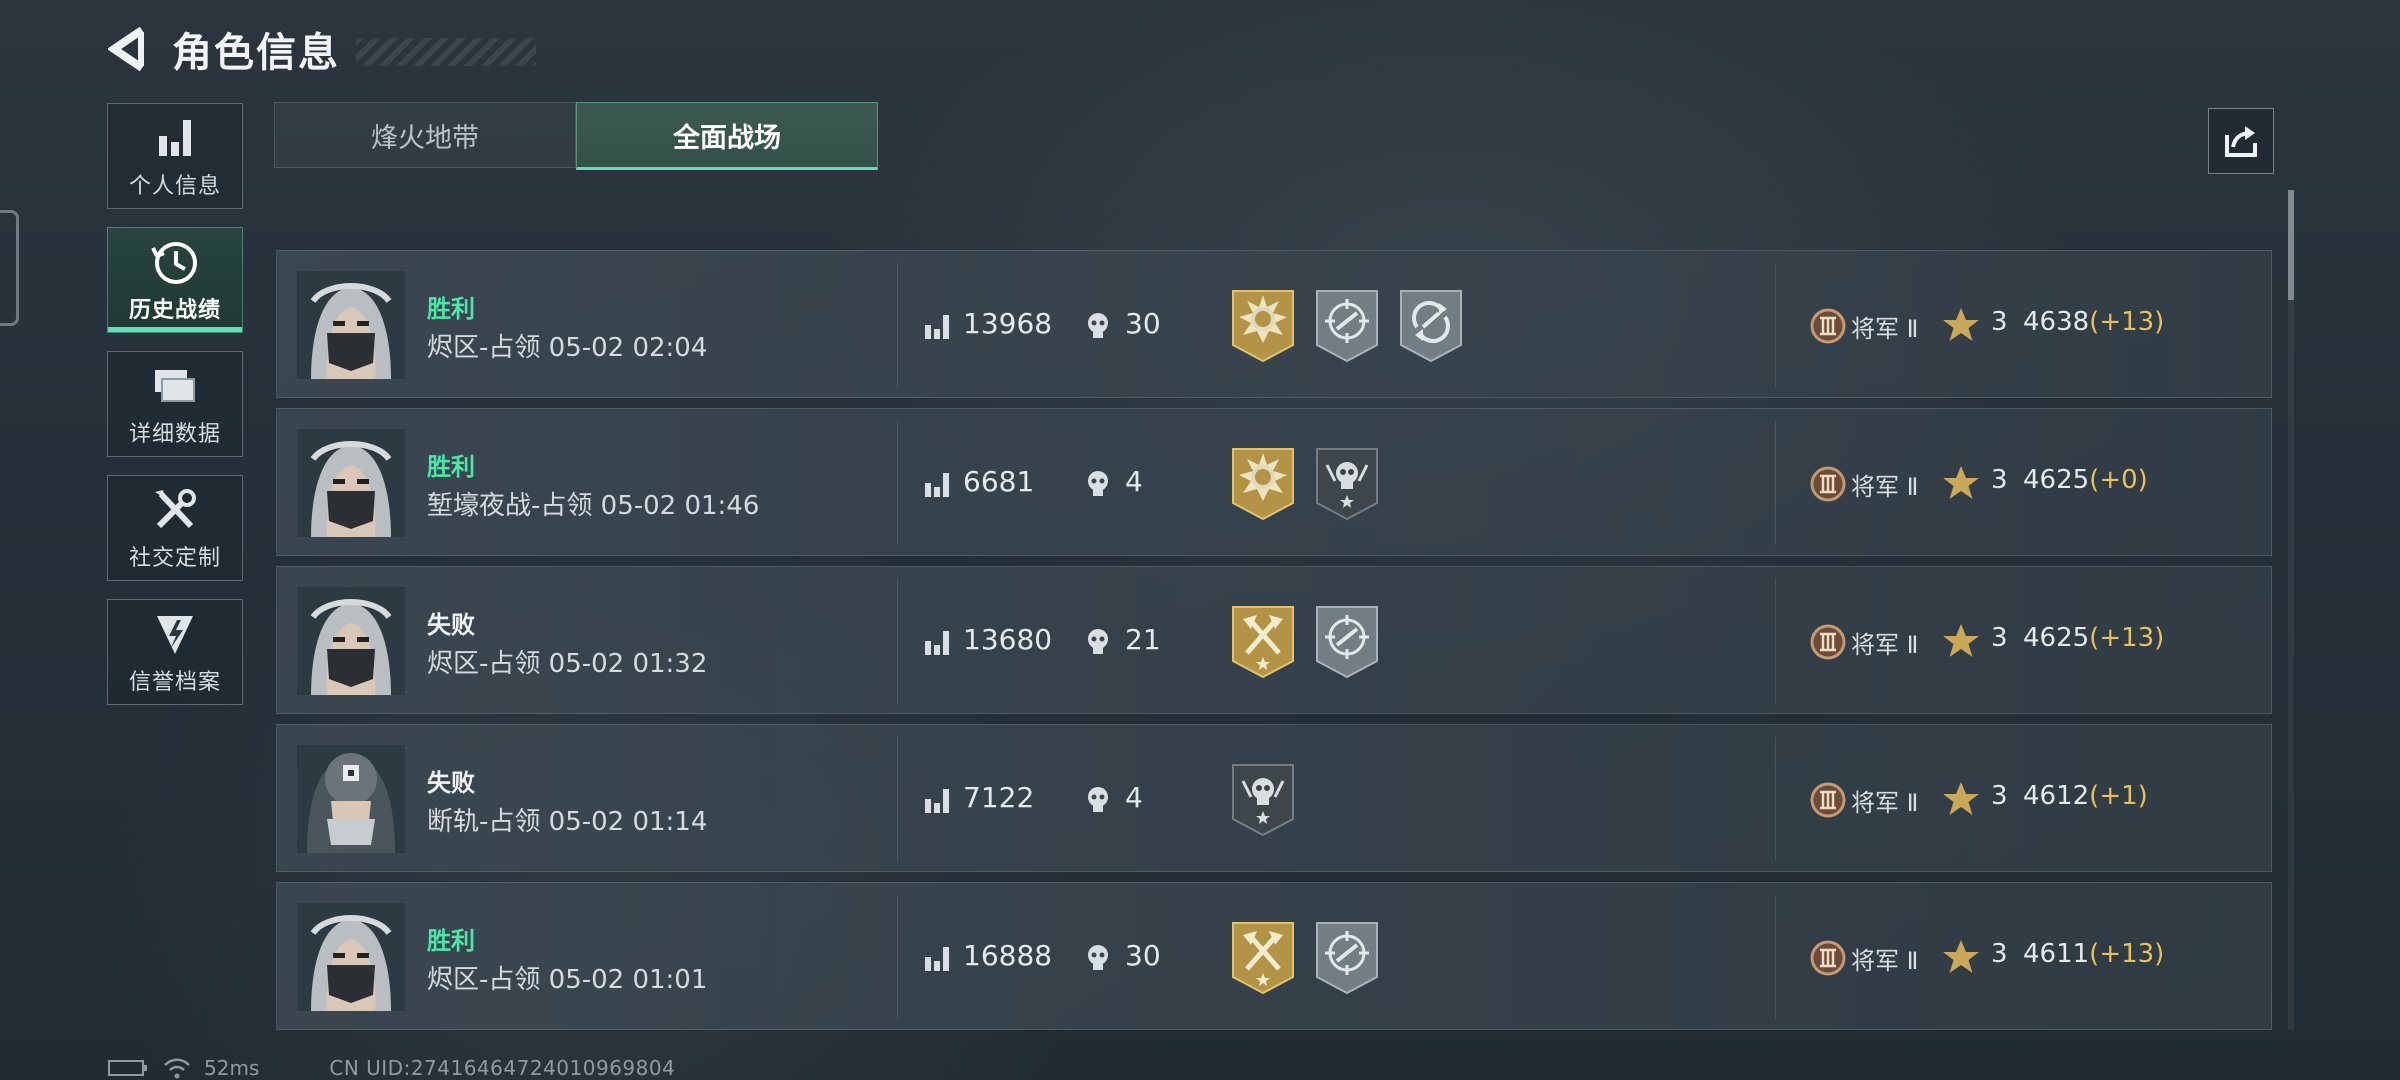 The image size is (2400, 1080). What do you see at coordinates (175, 635) in the screenshot?
I see `reputation-shield-icon` at bounding box center [175, 635].